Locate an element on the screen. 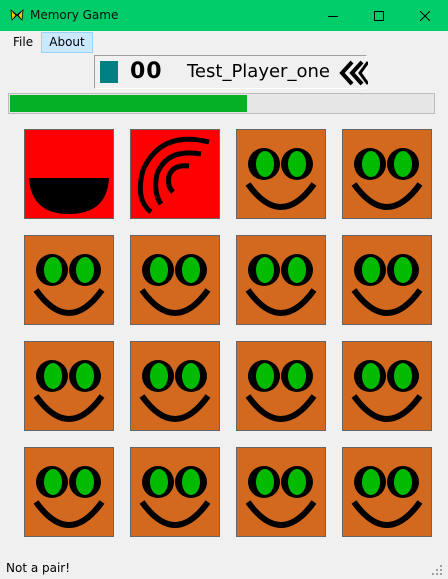 The image size is (448, 579). menu-about: About is located at coordinates (67, 42).